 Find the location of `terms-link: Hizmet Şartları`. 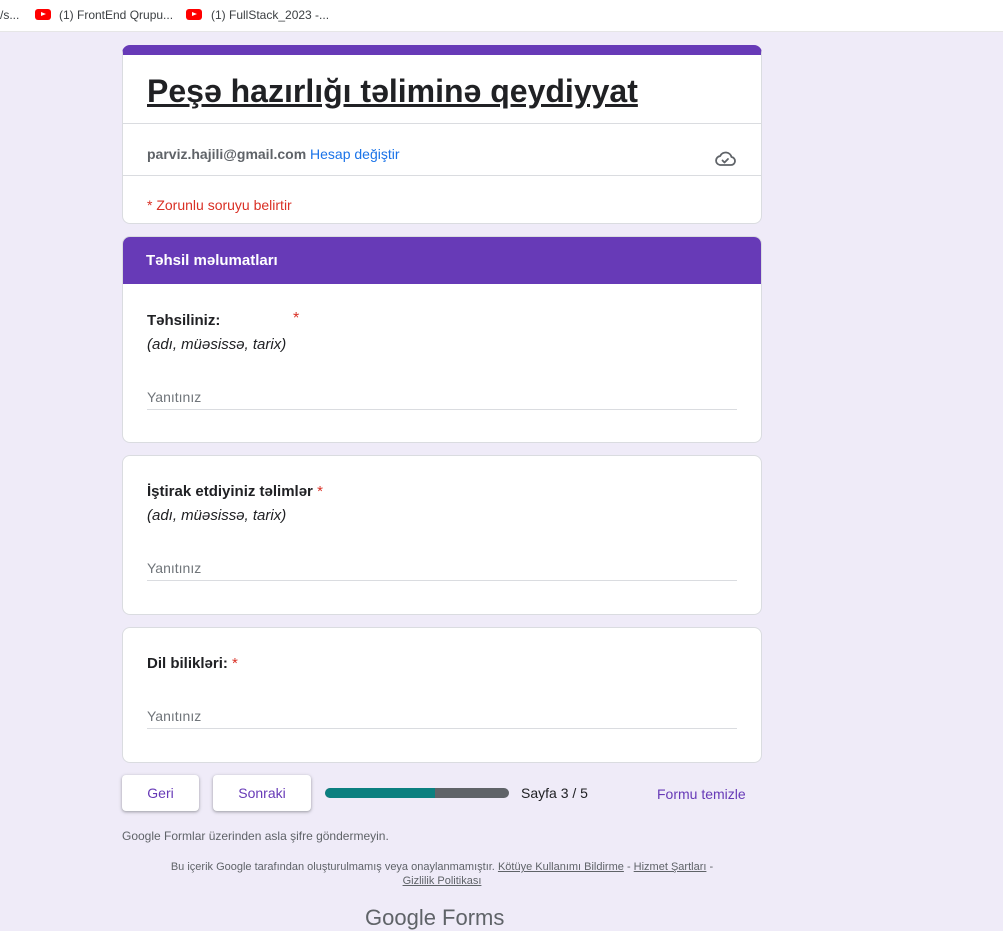

terms-link: Hizmet Şartları is located at coordinates (670, 867).